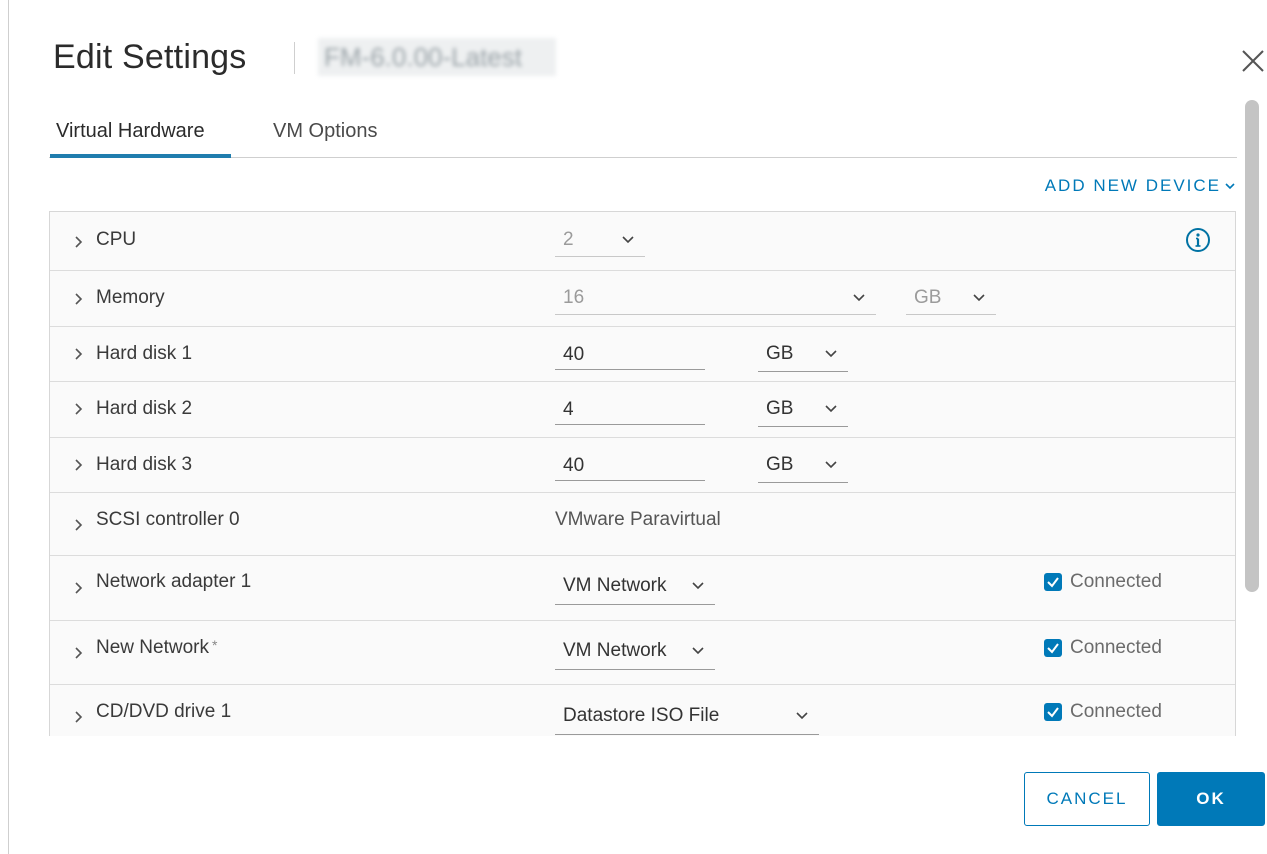 This screenshot has width=1267, height=854. Describe the element at coordinates (780, 464) in the screenshot. I see `hard-disk-3-unit: GB` at that location.